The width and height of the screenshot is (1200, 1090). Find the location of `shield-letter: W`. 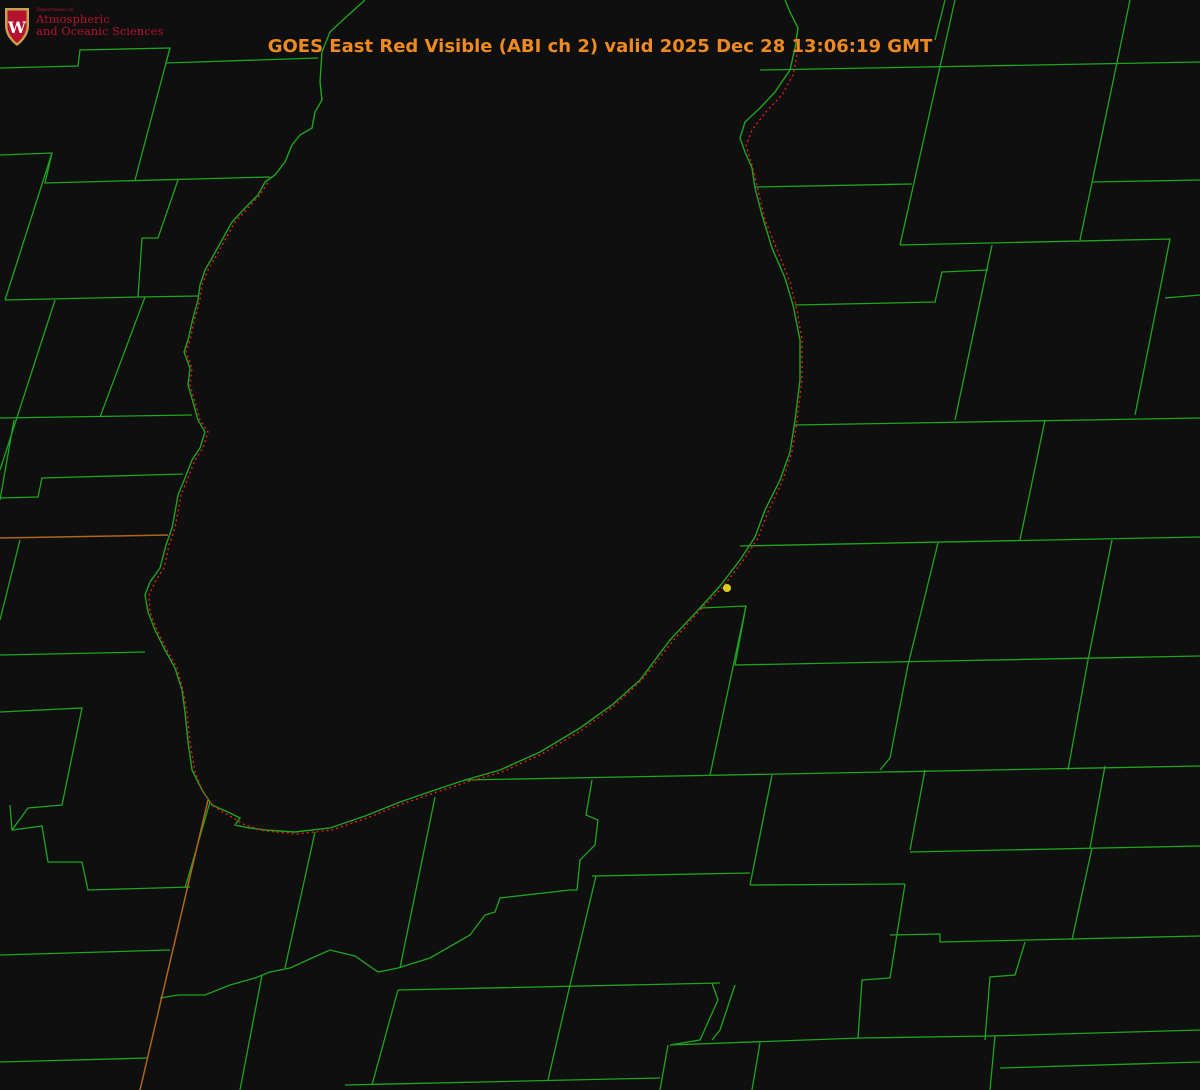

shield-letter: W is located at coordinates (17, 27).